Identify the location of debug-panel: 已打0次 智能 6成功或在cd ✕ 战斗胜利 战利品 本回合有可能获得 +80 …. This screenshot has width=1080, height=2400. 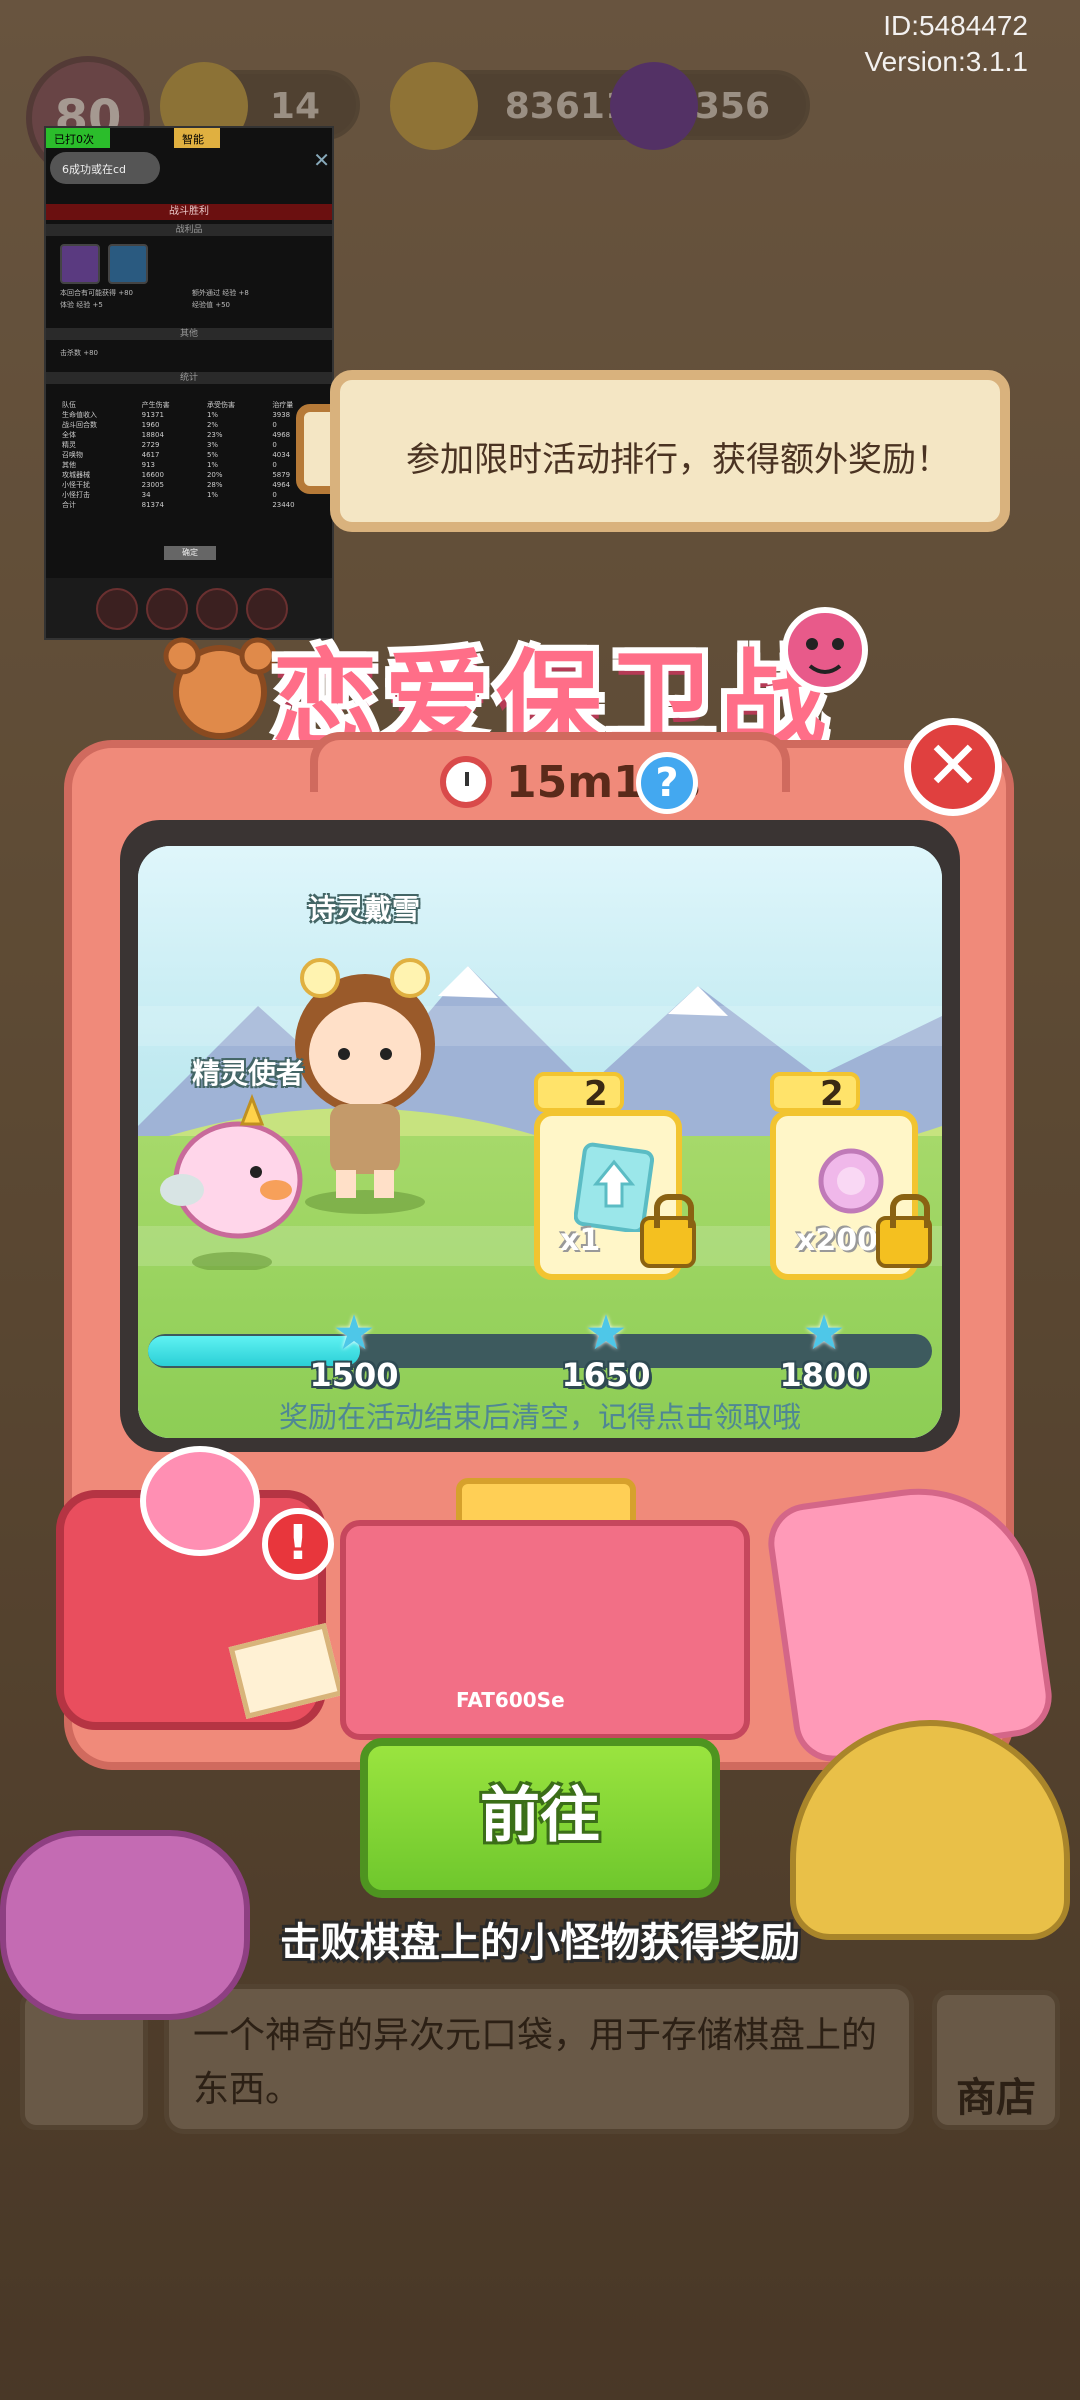
(189, 383).